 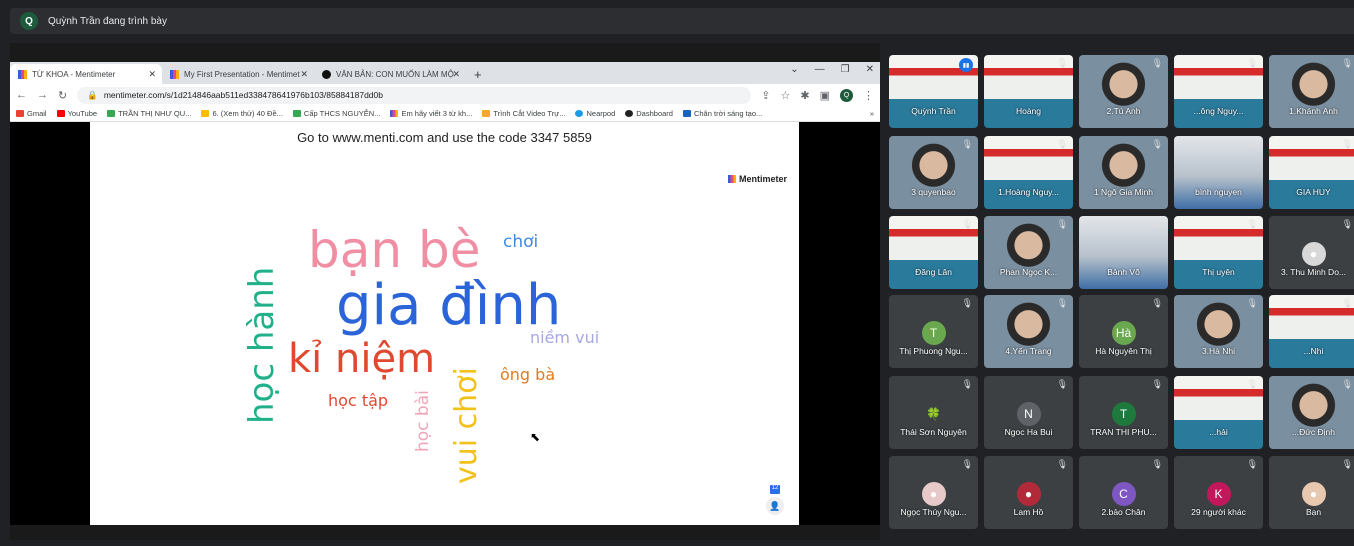 I want to click on participant-tile: 🎙 1 Ngô Gia Minh, so click(x=1123, y=172).